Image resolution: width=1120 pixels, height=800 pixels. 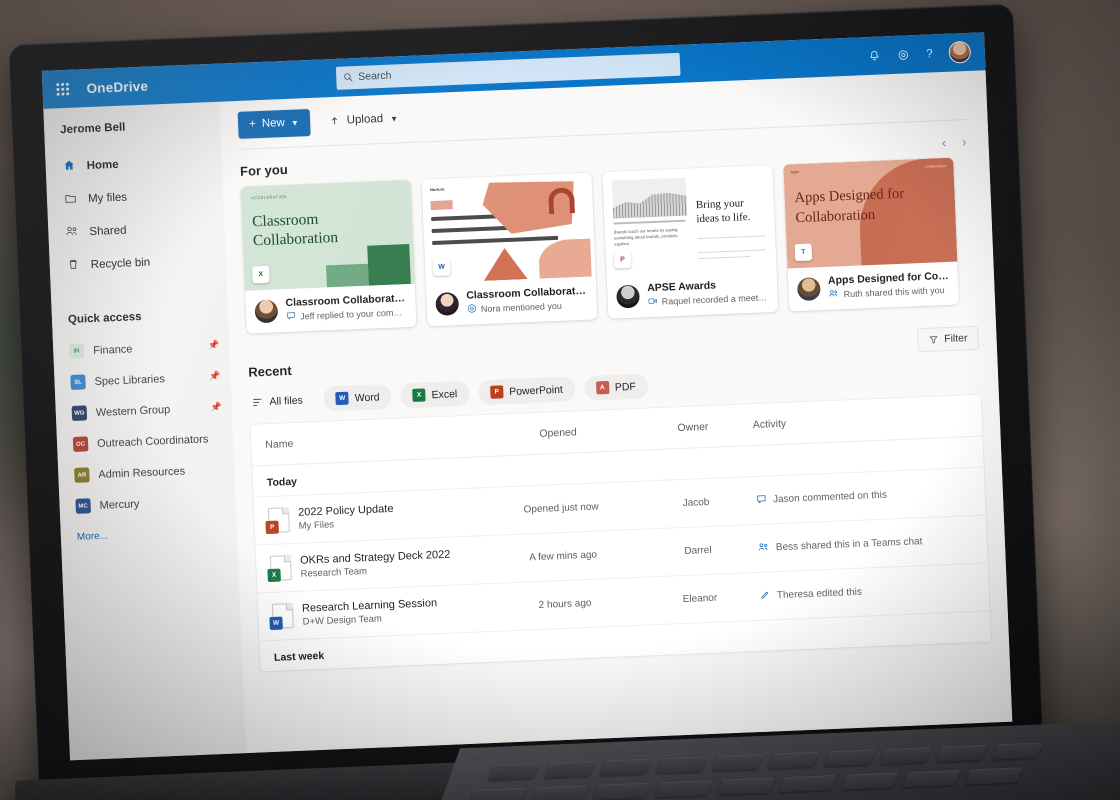 What do you see at coordinates (602, 387) in the screenshot?
I see `pdf-icon: A` at bounding box center [602, 387].